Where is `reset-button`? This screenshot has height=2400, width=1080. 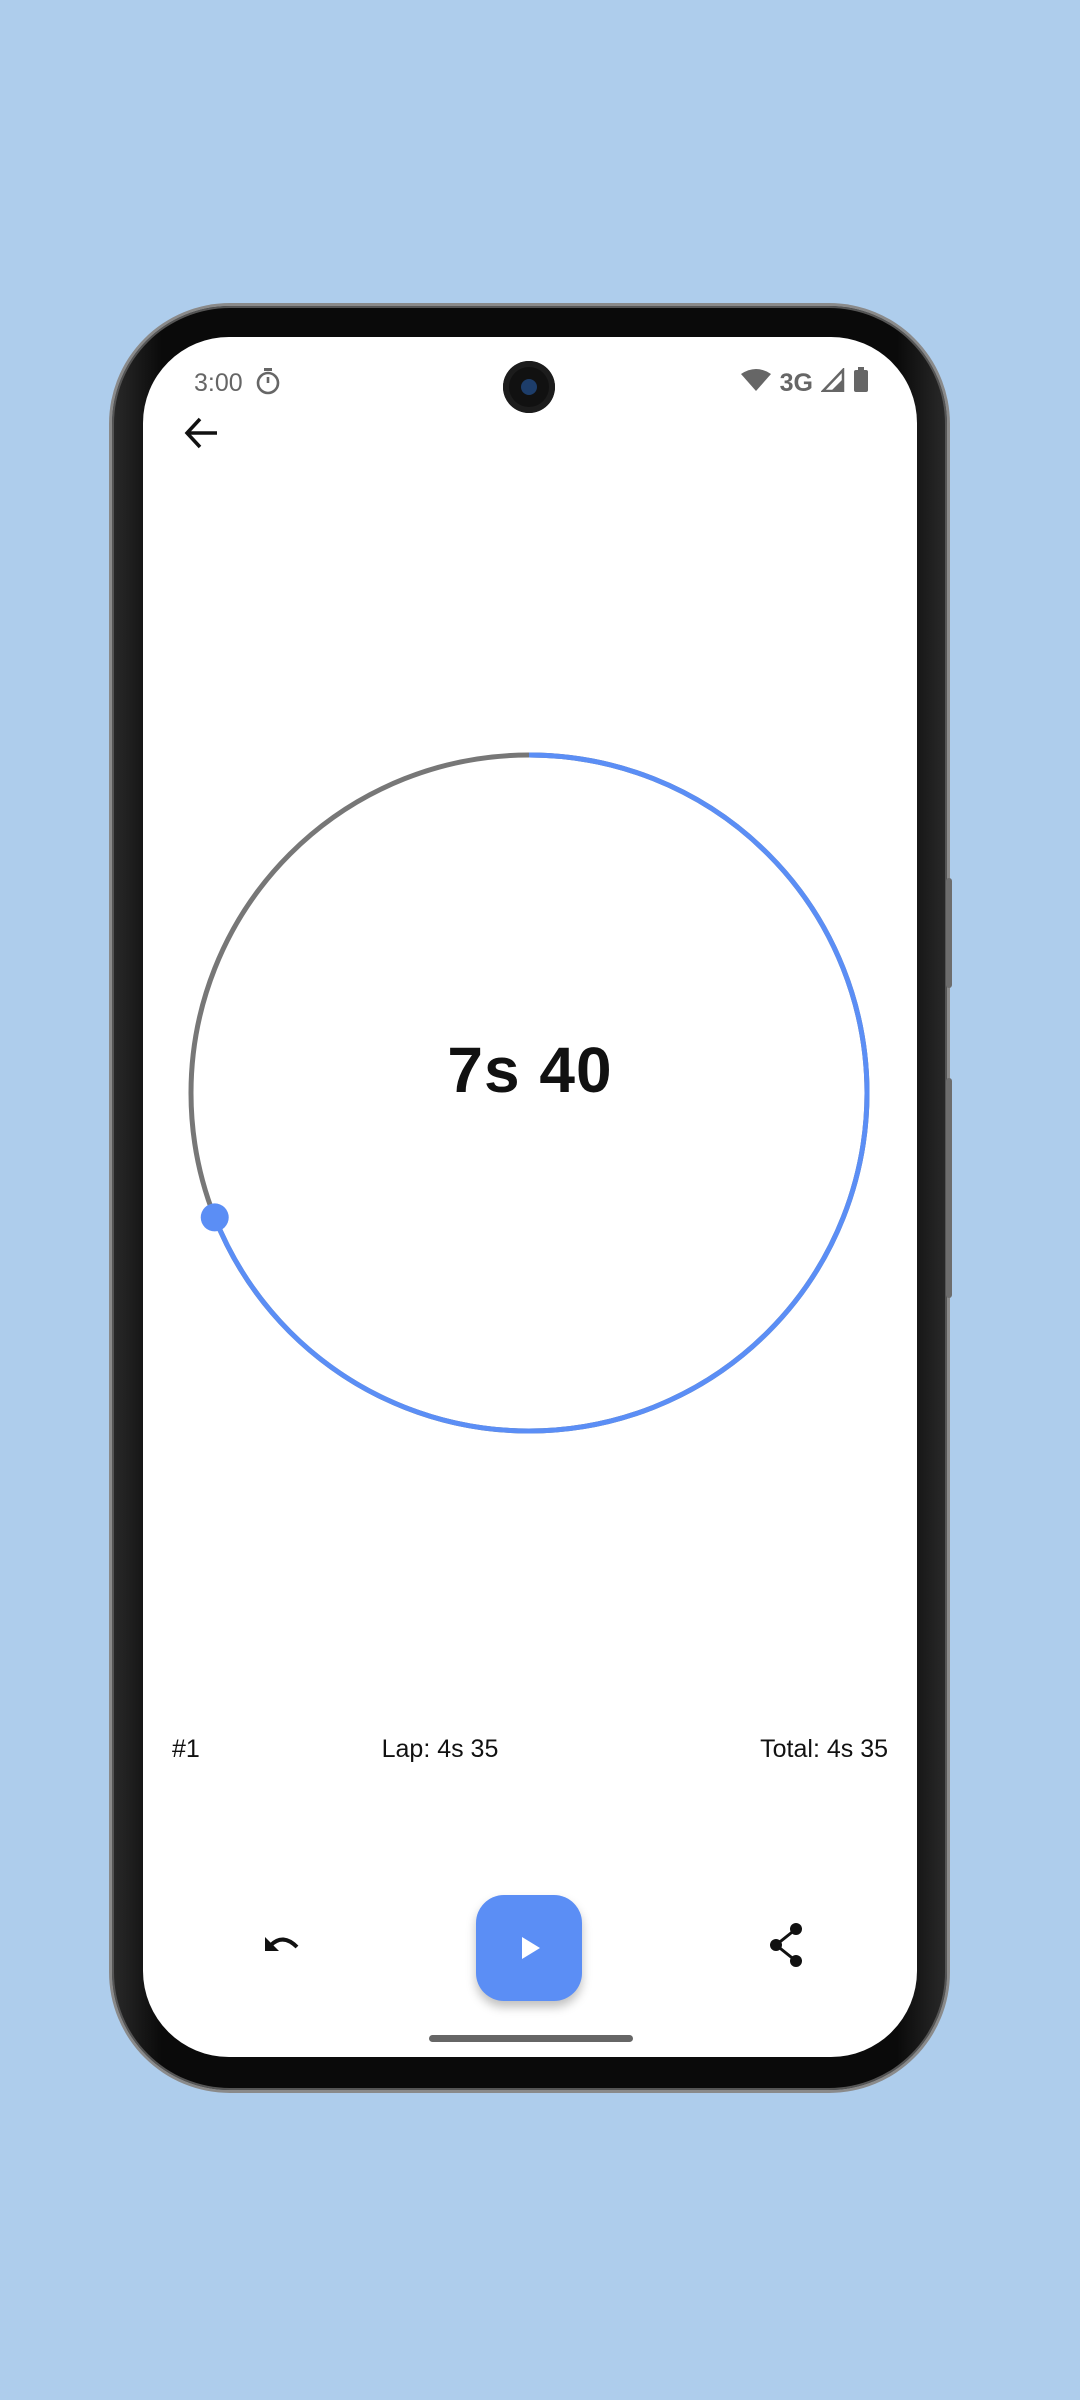
reset-button is located at coordinates (283, 1945).